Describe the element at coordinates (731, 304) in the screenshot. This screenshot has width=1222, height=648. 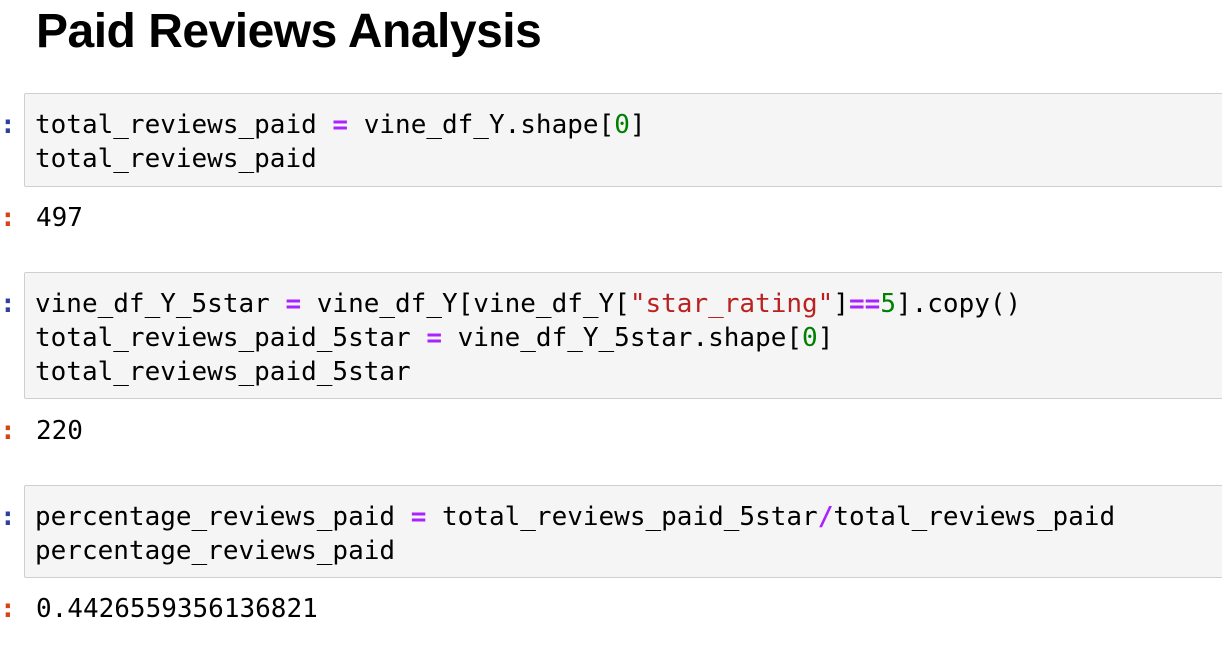
I see `string-token: "star_rating"` at that location.